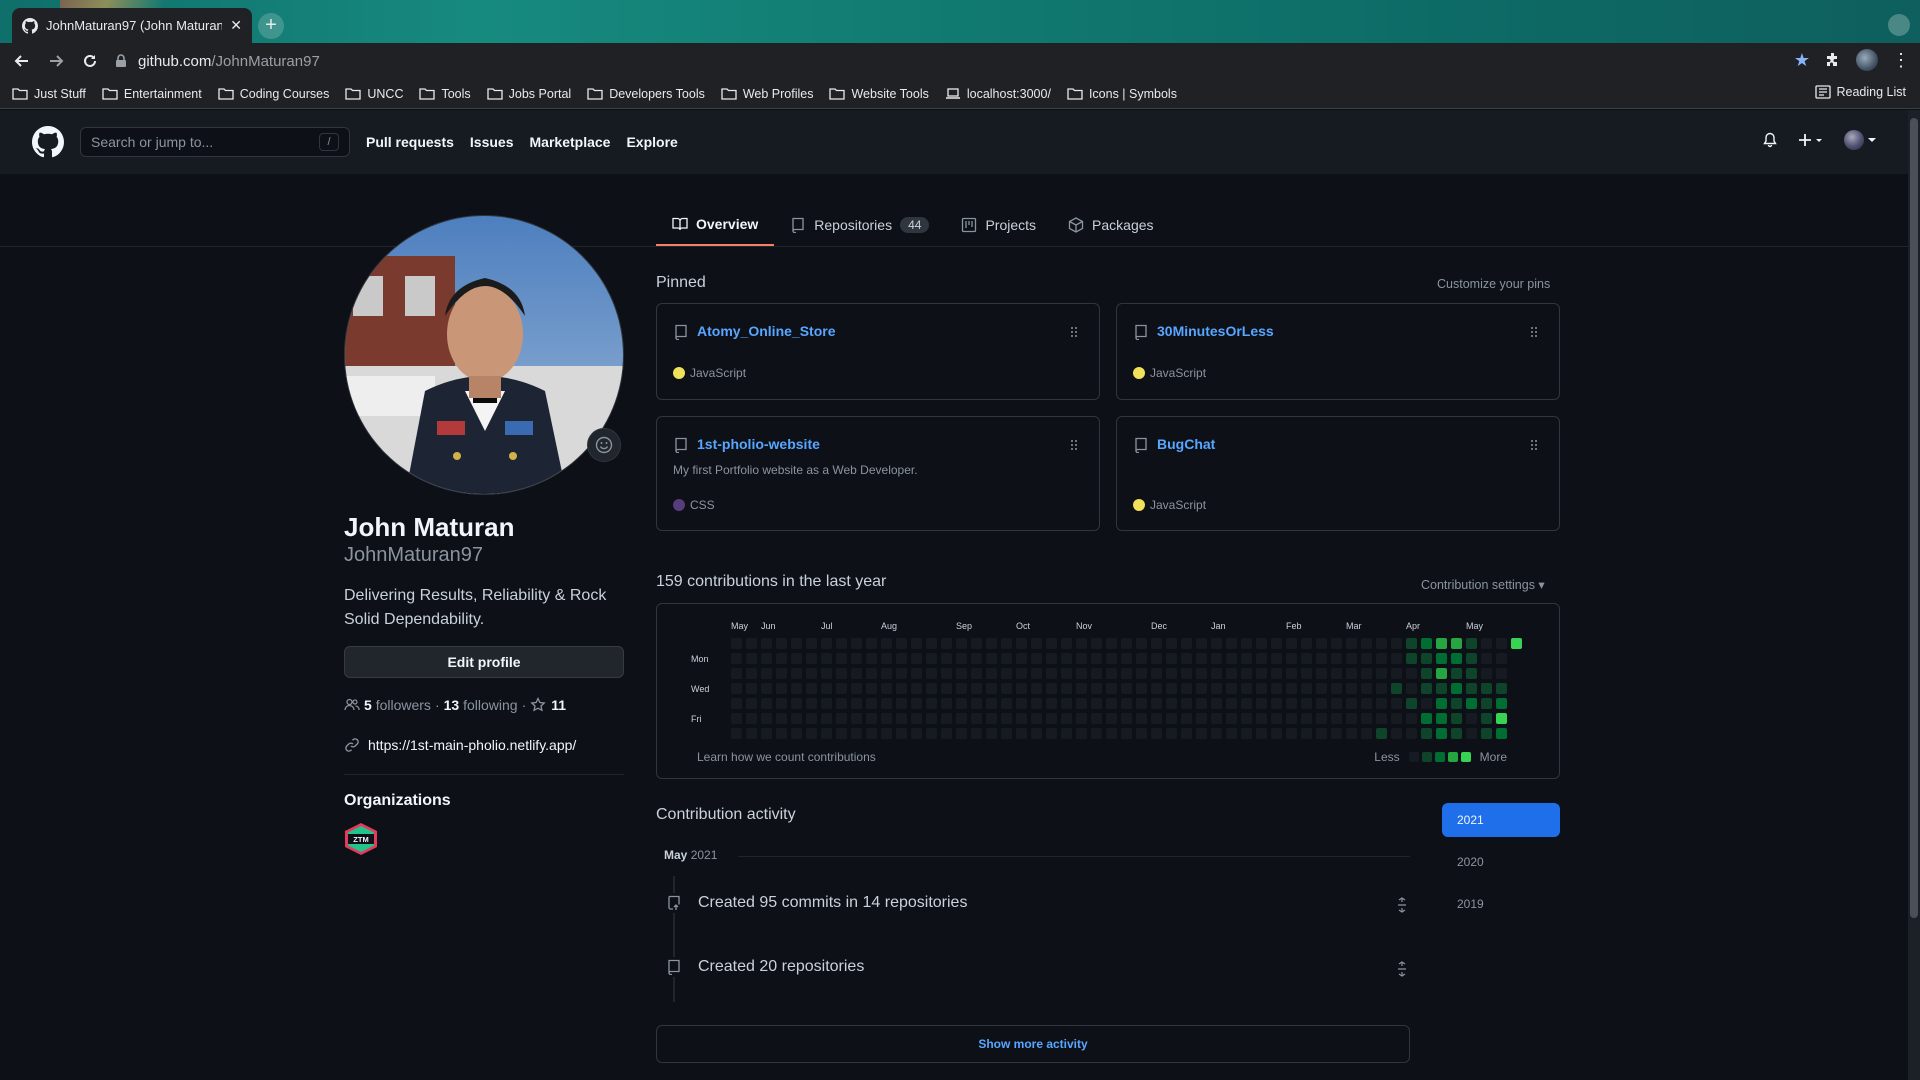  I want to click on show-more-activity-button: Show more activity, so click(1033, 1044).